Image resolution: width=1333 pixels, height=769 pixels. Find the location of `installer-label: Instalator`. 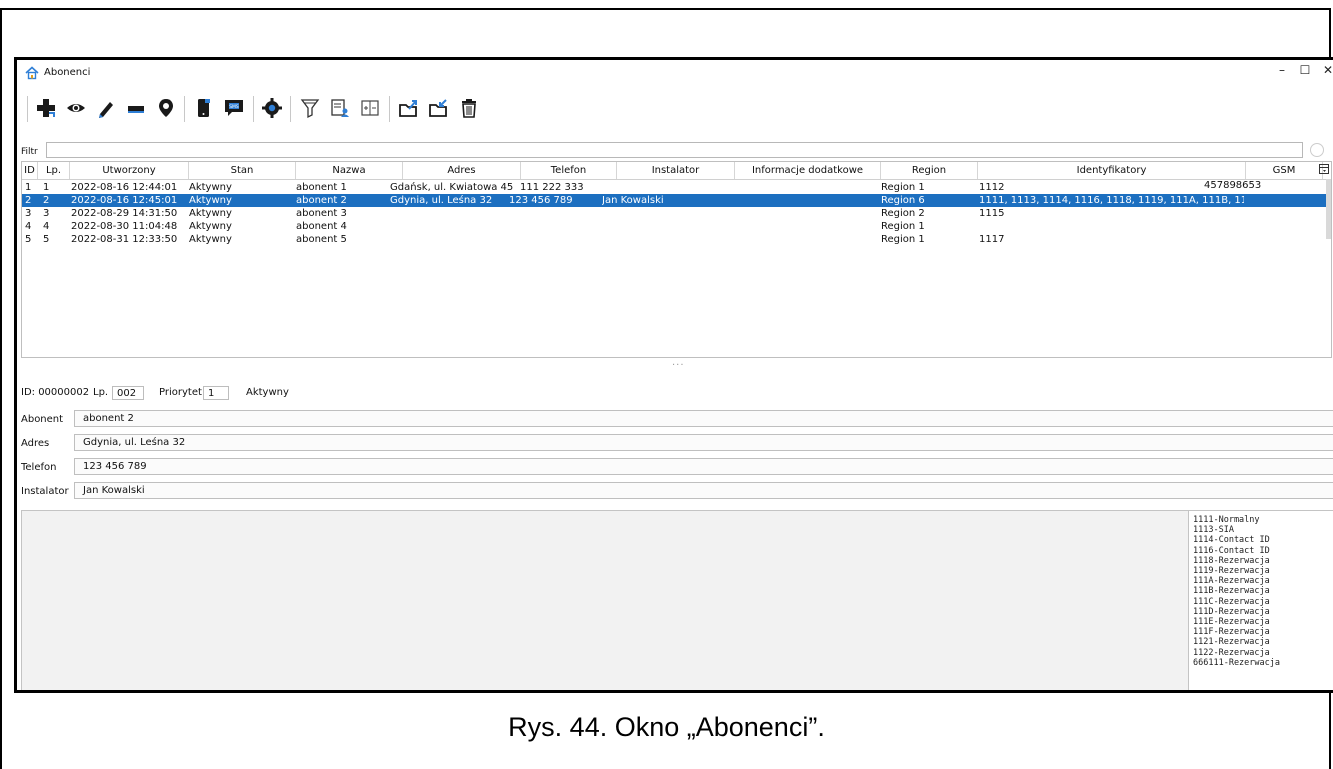

installer-label: Instalator is located at coordinates (45, 491).